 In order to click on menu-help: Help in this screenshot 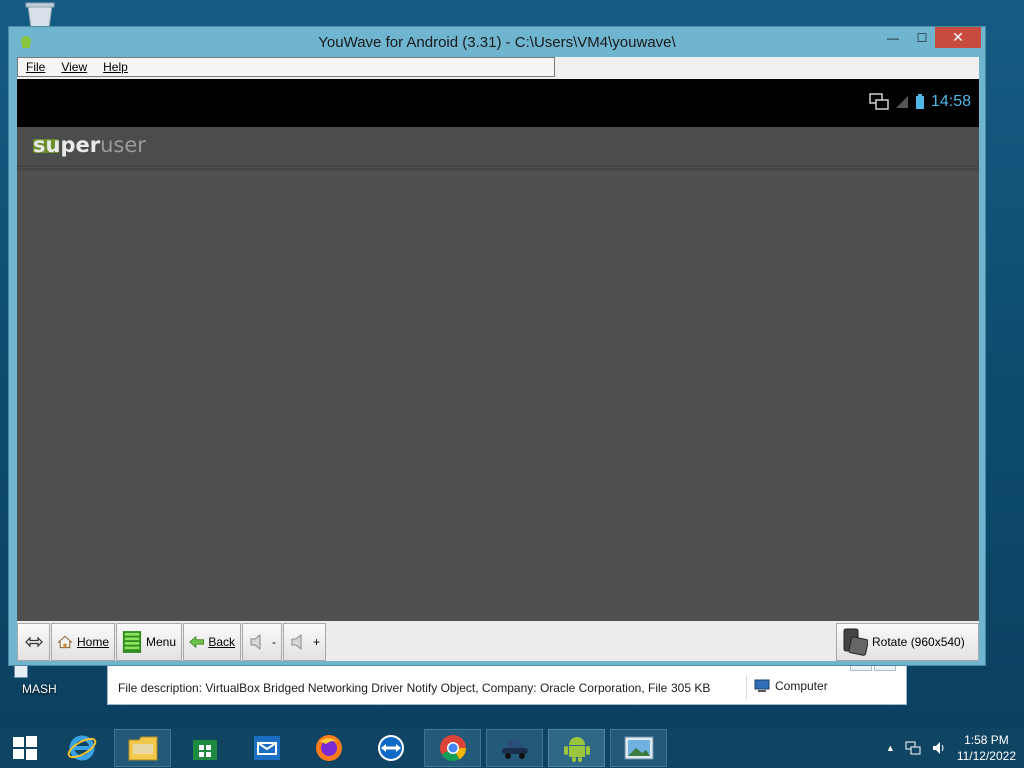, I will do `click(115, 67)`.